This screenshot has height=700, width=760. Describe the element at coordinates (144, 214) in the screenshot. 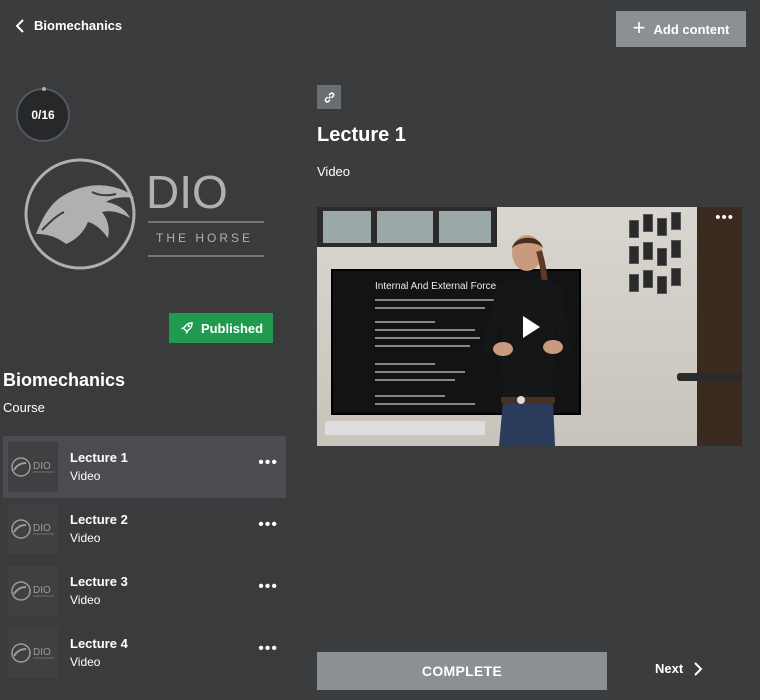

I see `course-logo: DIO THE HORSE` at that location.